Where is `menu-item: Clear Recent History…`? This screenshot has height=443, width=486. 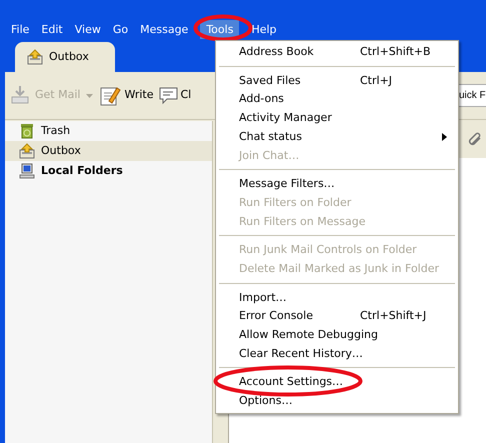
menu-item: Clear Recent History… is located at coordinates (337, 354).